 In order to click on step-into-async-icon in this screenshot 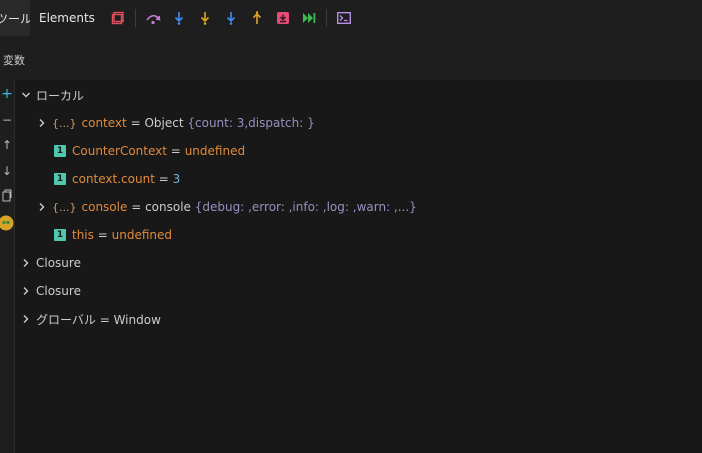, I will do `click(205, 18)`.